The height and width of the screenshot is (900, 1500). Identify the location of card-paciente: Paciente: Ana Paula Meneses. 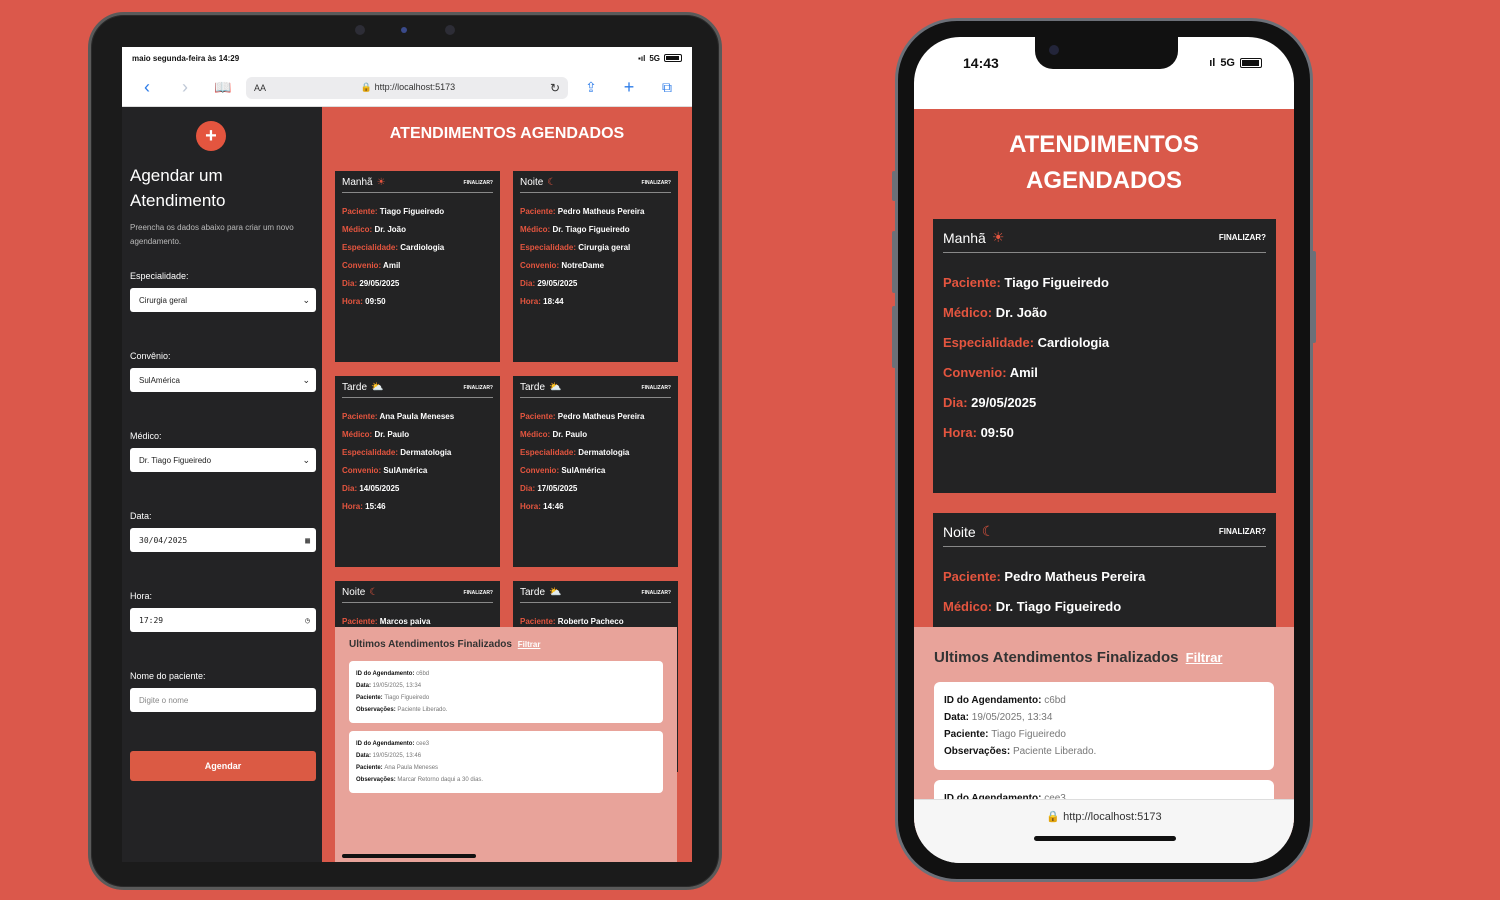
(398, 416).